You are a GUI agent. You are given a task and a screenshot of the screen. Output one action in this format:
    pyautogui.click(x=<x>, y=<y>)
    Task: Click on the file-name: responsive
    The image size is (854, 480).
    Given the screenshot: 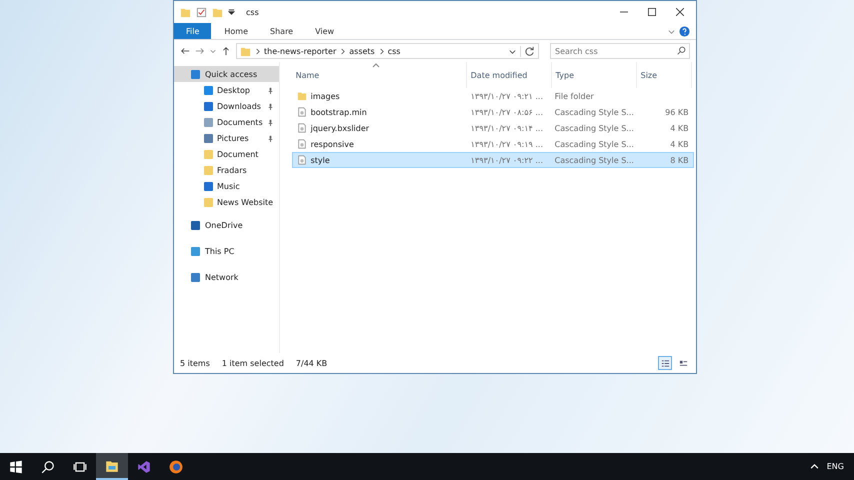 What is the action you would take?
    pyautogui.click(x=332, y=144)
    